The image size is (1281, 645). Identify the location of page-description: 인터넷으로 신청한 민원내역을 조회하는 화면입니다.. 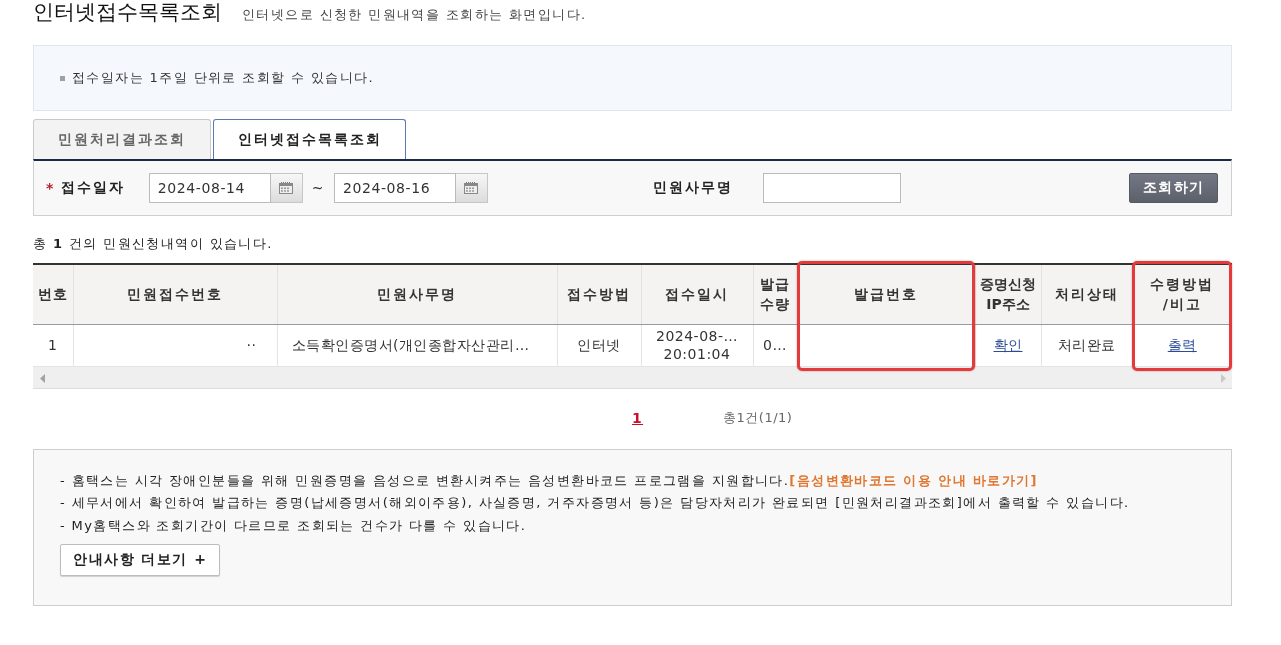
(414, 15).